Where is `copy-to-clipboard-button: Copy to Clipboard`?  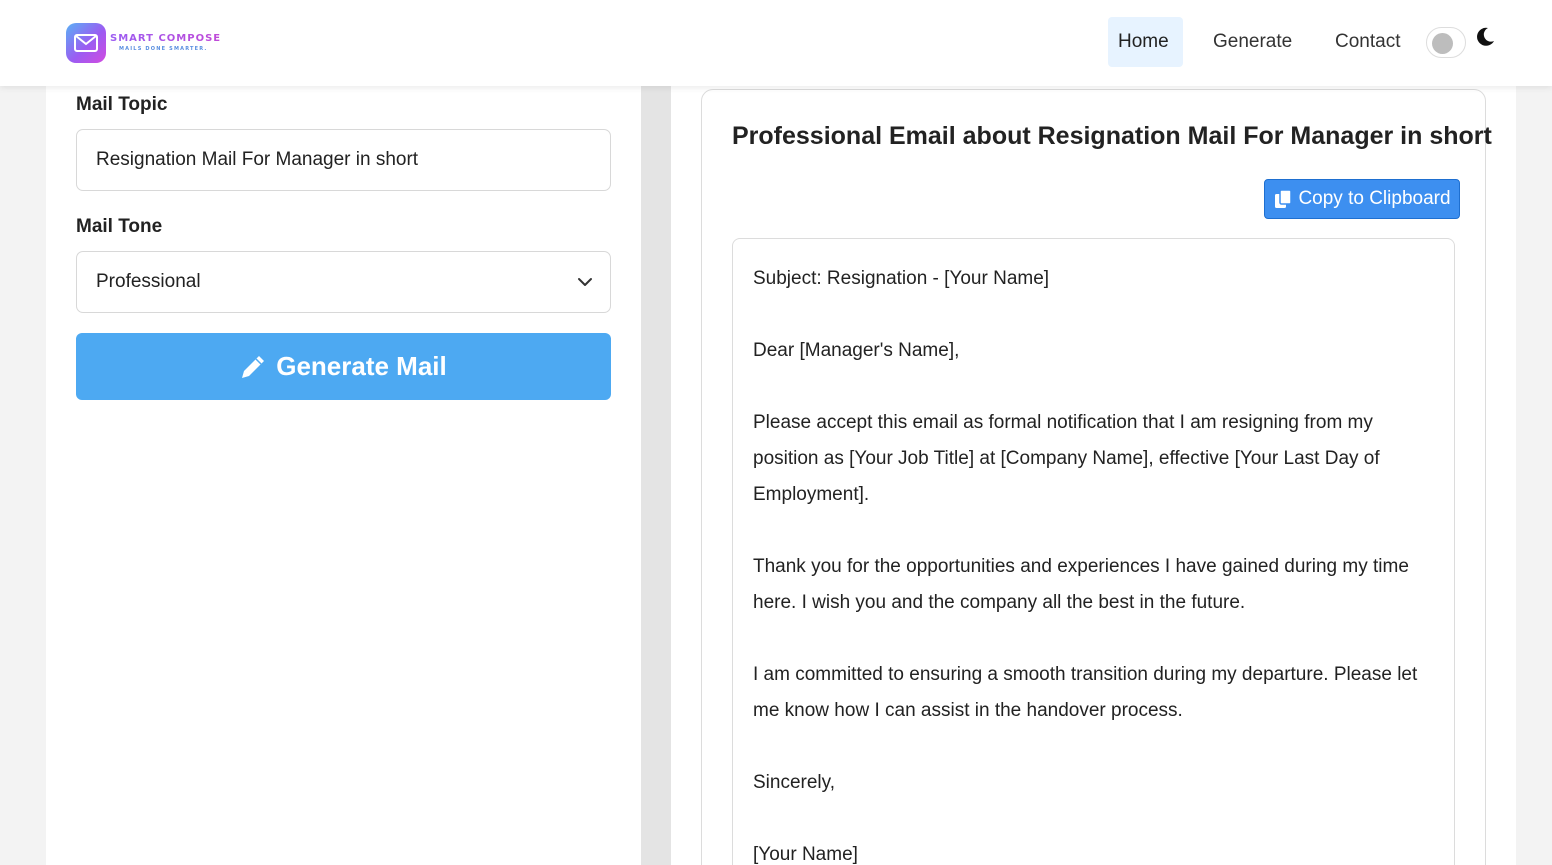
copy-to-clipboard-button: Copy to Clipboard is located at coordinates (1362, 199).